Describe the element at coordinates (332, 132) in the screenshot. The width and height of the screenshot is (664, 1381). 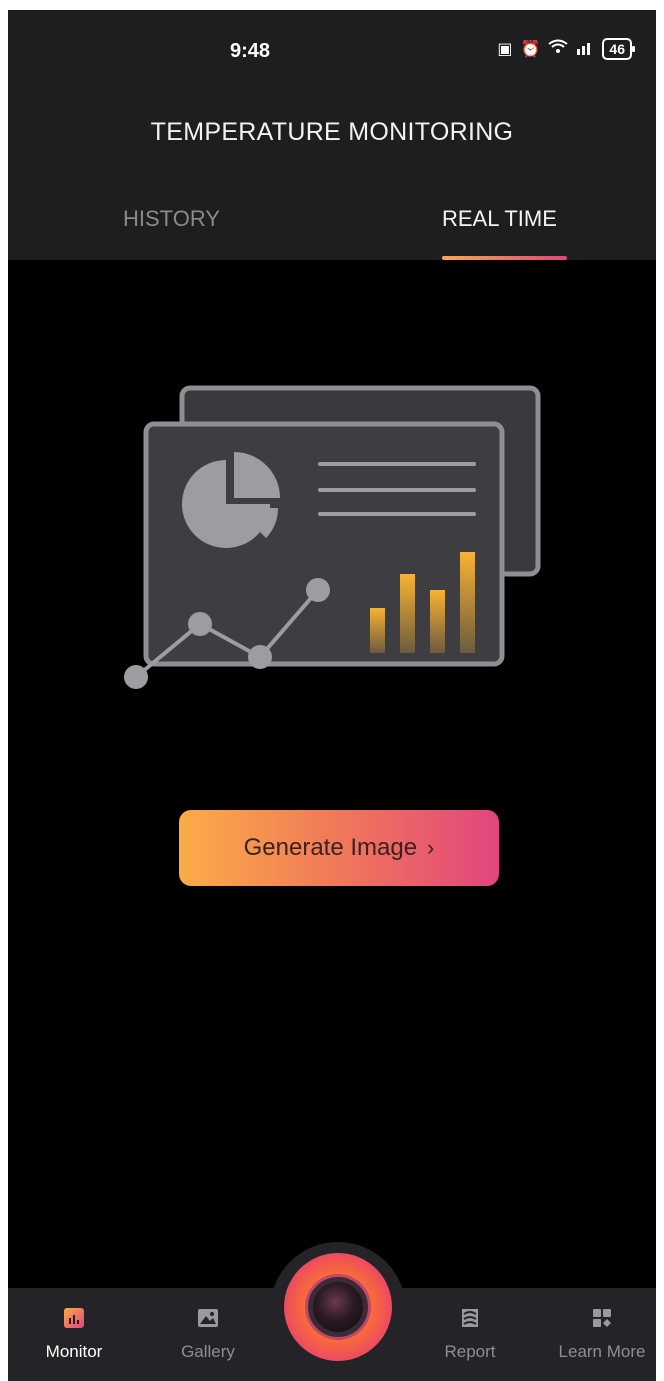
I see `page-title: TEMPERATURE MONITORING` at that location.